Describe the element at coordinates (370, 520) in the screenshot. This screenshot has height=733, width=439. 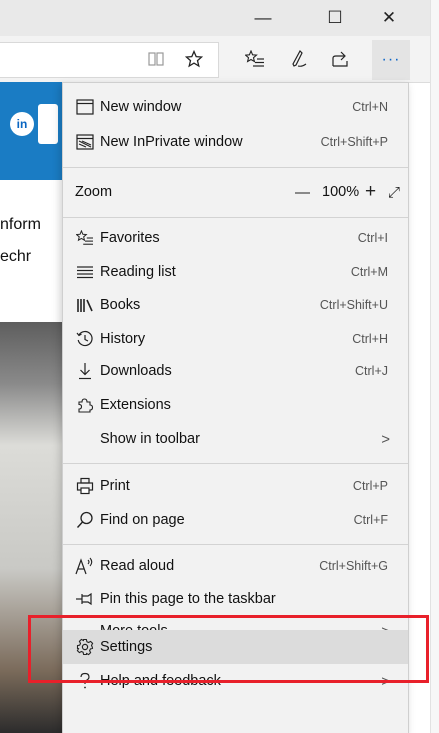
I see `shortcut-label: Ctrl+F` at that location.